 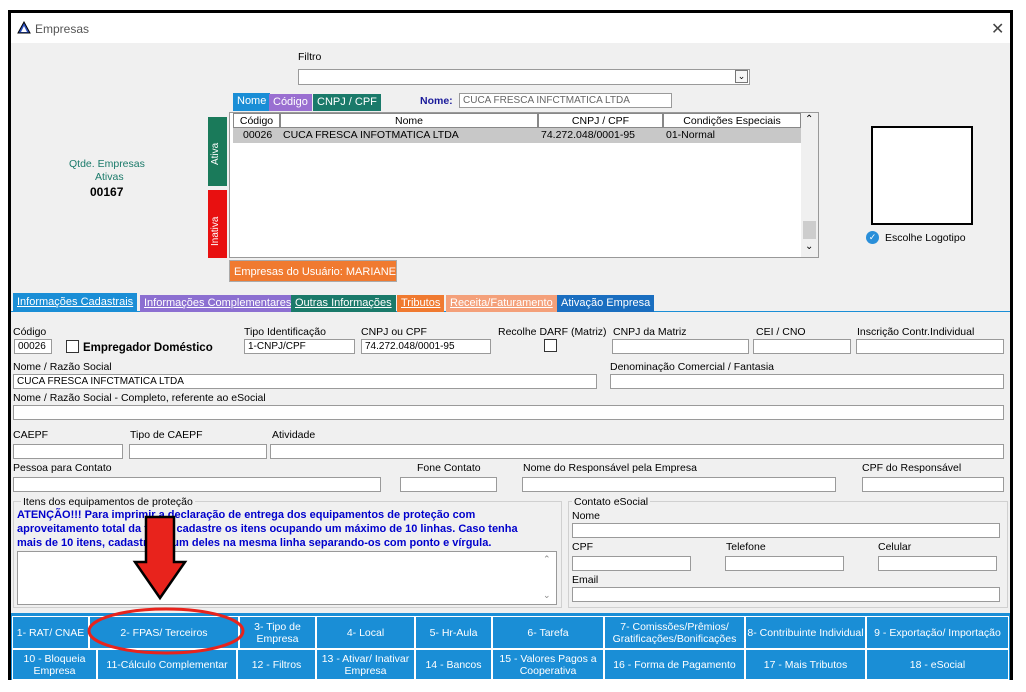 What do you see at coordinates (166, 631) in the screenshot?
I see `highlight-ellipse` at bounding box center [166, 631].